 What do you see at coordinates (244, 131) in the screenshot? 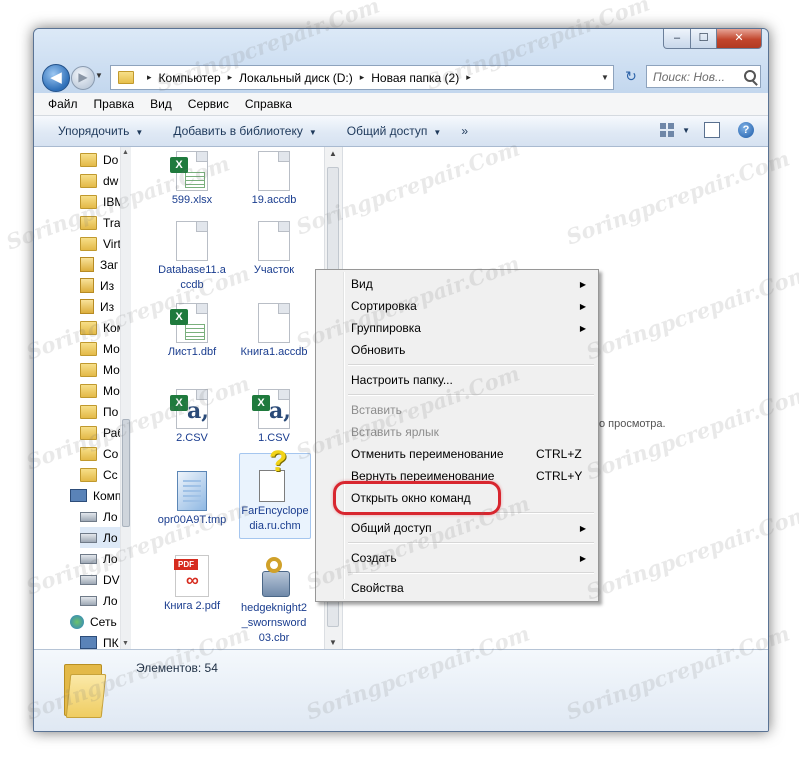
I see `add-to-library-button: Добавить в библиотеку ▼` at bounding box center [244, 131].